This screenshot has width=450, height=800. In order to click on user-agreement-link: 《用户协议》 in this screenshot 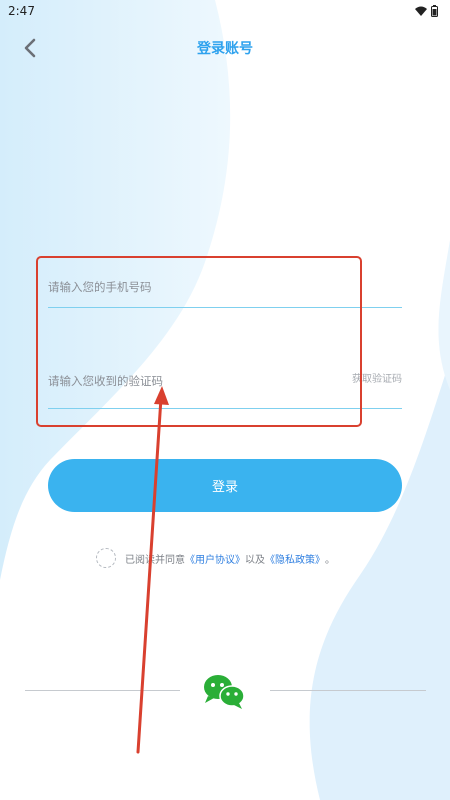, I will do `click(215, 558)`.